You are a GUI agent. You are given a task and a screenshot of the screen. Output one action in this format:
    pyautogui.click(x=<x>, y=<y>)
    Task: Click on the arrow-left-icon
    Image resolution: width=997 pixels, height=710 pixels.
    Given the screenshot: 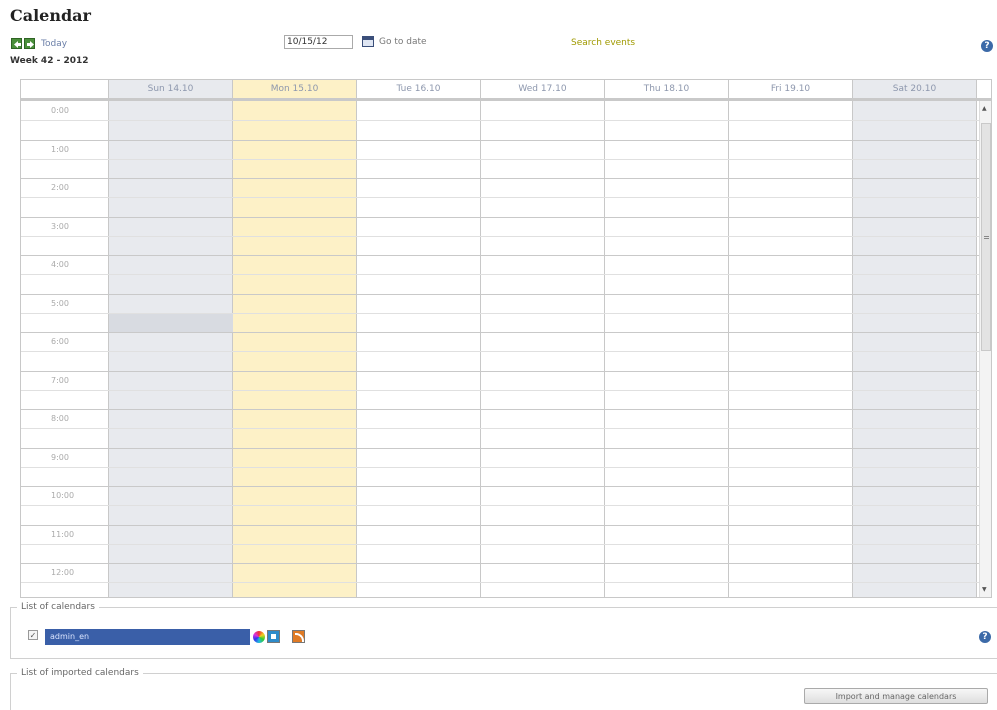 What is the action you would take?
    pyautogui.click(x=17, y=44)
    